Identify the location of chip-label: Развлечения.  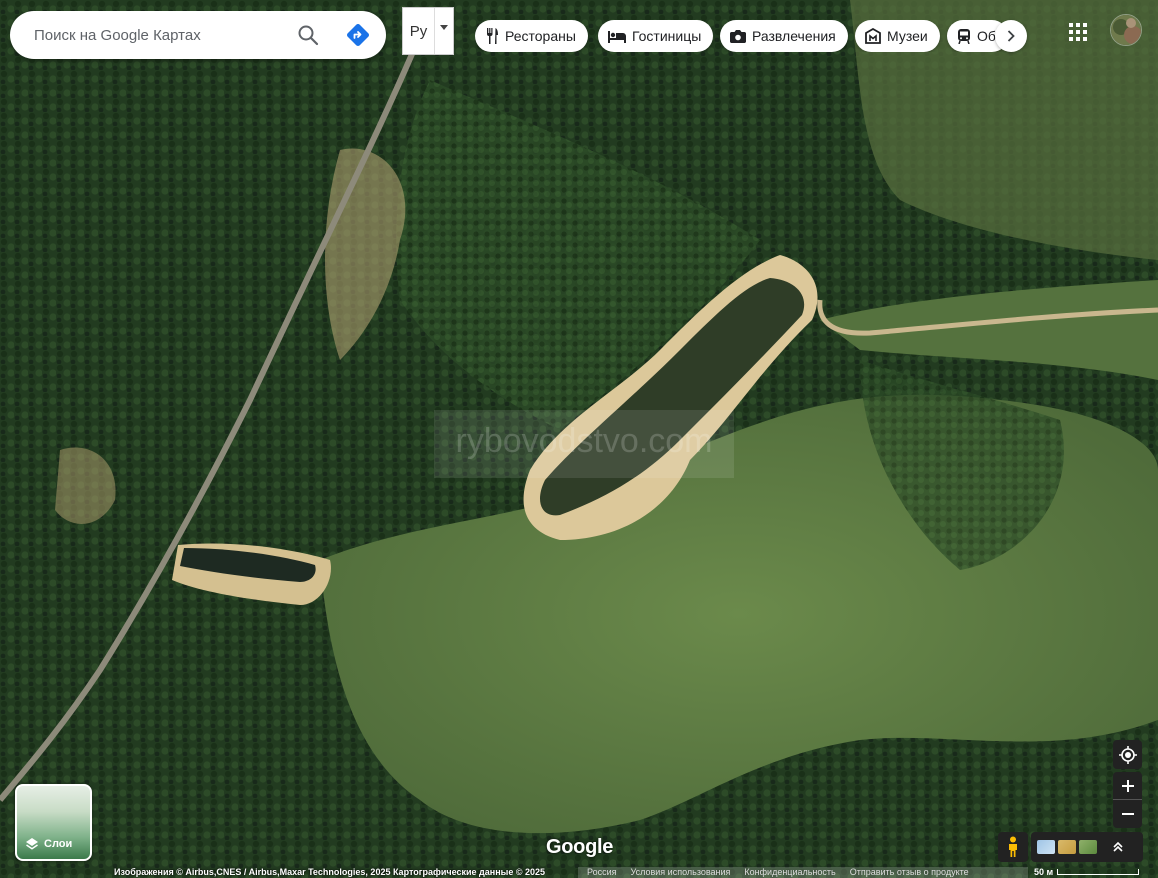
(794, 36).